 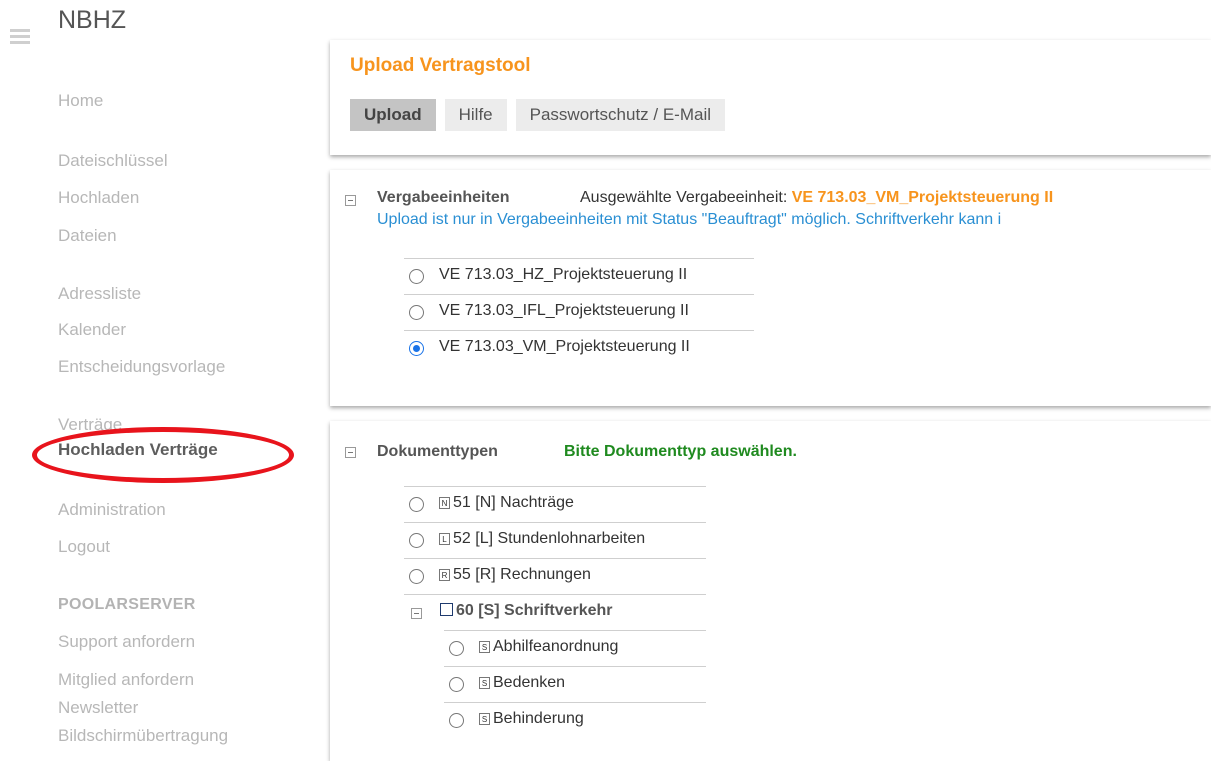 I want to click on sidebar-item-hochladen: Hochladen, so click(x=98, y=198).